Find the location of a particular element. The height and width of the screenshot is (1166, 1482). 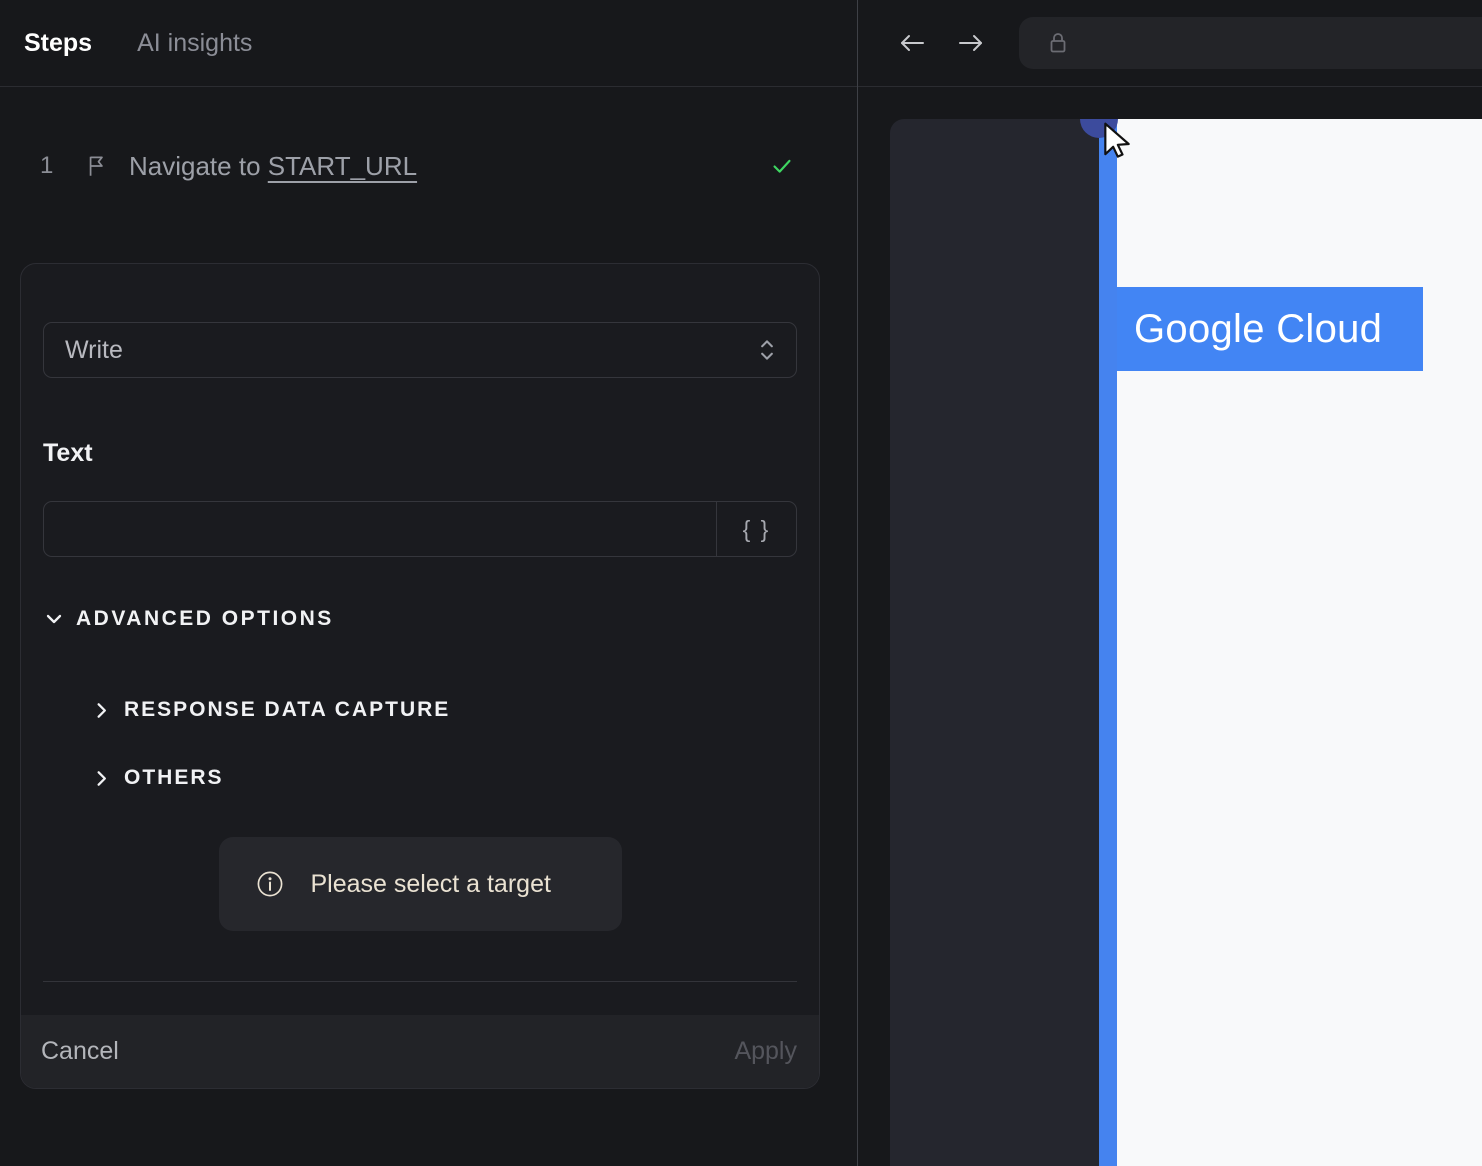

text-field-label: Text is located at coordinates (68, 453).